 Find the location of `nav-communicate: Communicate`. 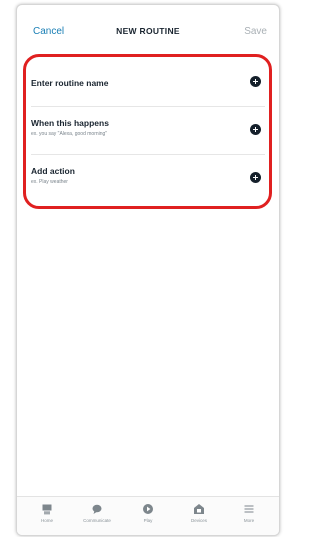

nav-communicate: Communicate is located at coordinates (97, 513).